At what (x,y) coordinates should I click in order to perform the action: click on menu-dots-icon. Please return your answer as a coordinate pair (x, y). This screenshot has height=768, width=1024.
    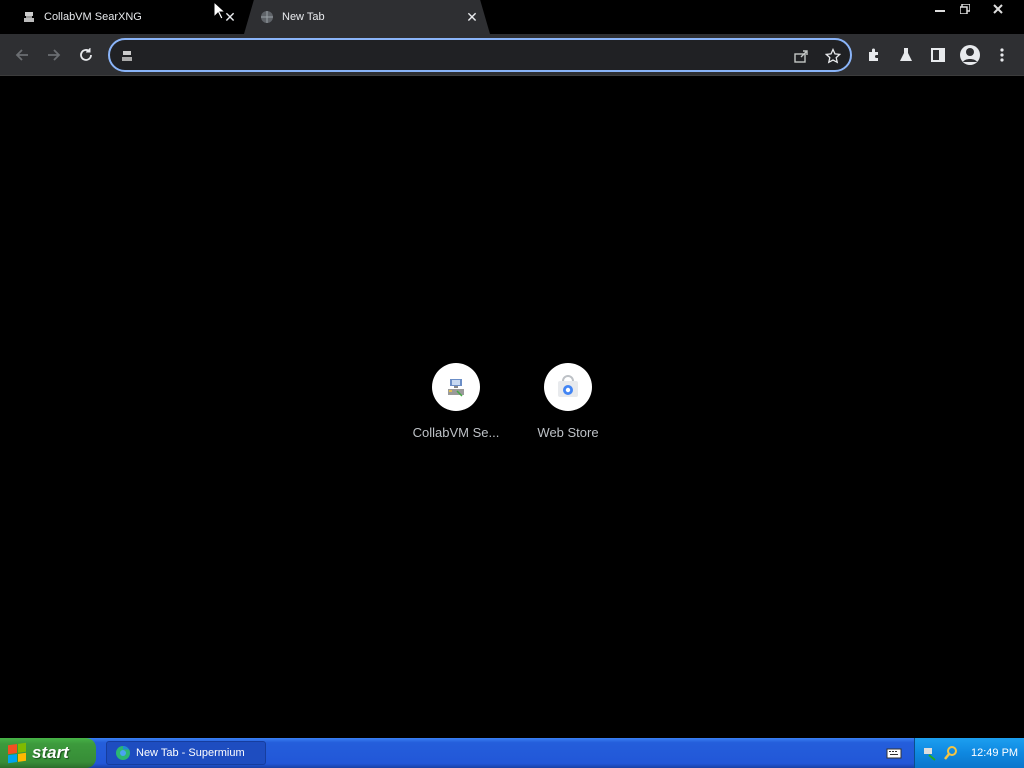
    Looking at the image, I should click on (1002, 55).